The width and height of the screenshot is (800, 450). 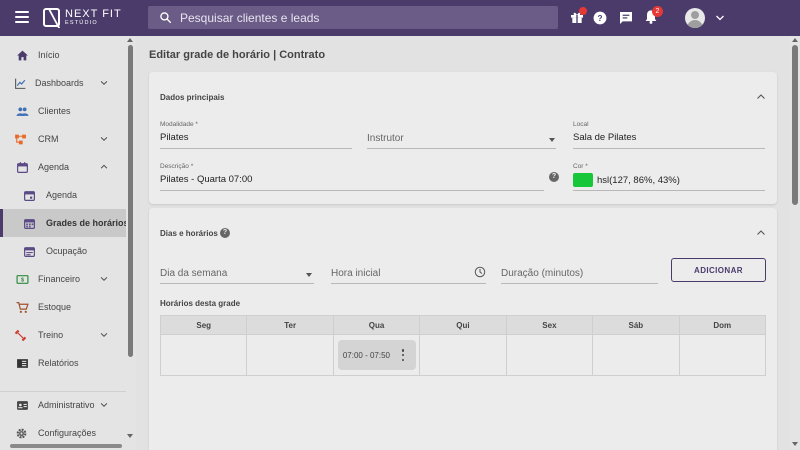 I want to click on sidebar-item-label: Administrativo, so click(x=66, y=405).